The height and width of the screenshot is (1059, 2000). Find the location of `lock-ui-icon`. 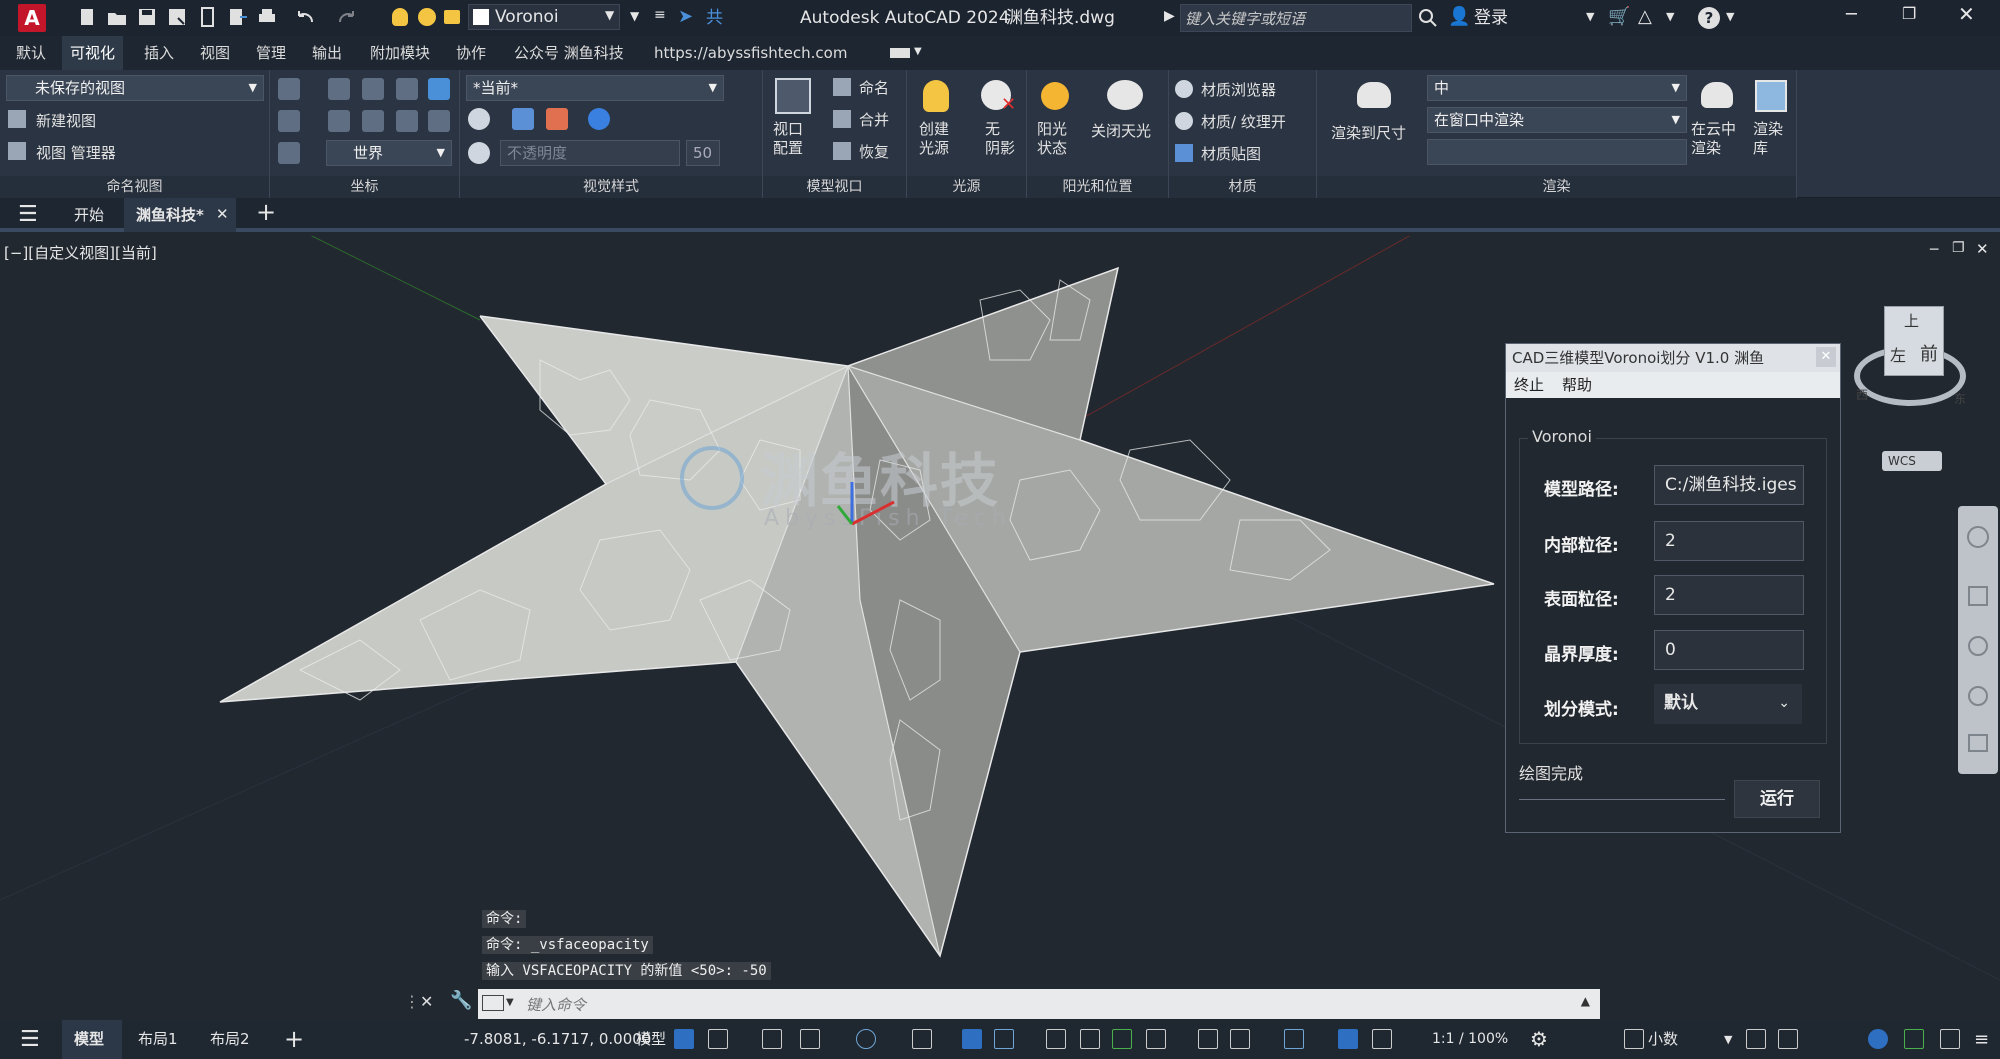

lock-ui-icon is located at coordinates (1788, 1039).